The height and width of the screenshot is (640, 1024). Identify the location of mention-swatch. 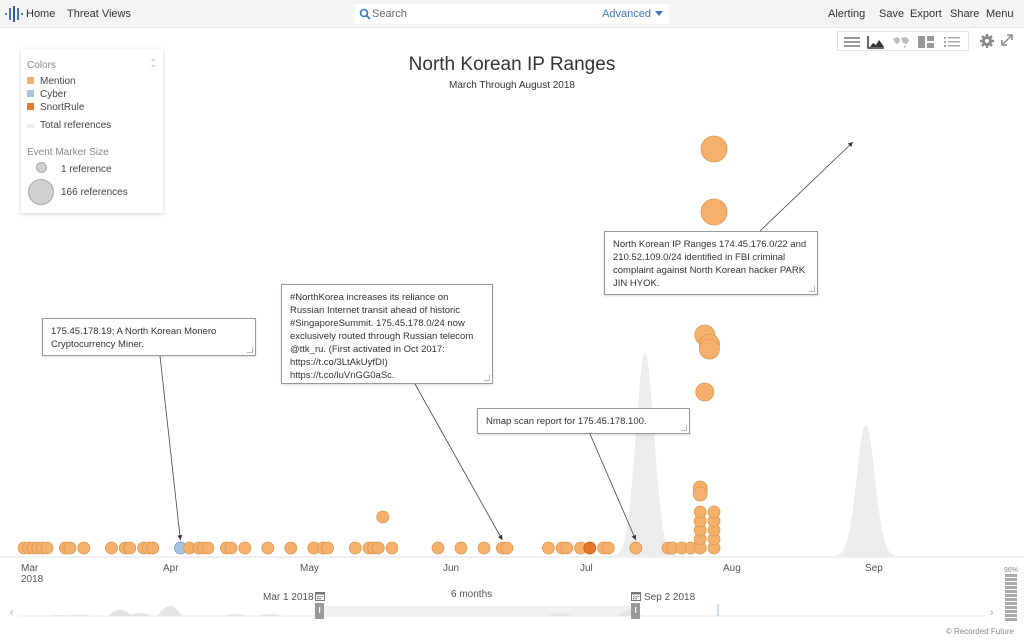
(30, 80).